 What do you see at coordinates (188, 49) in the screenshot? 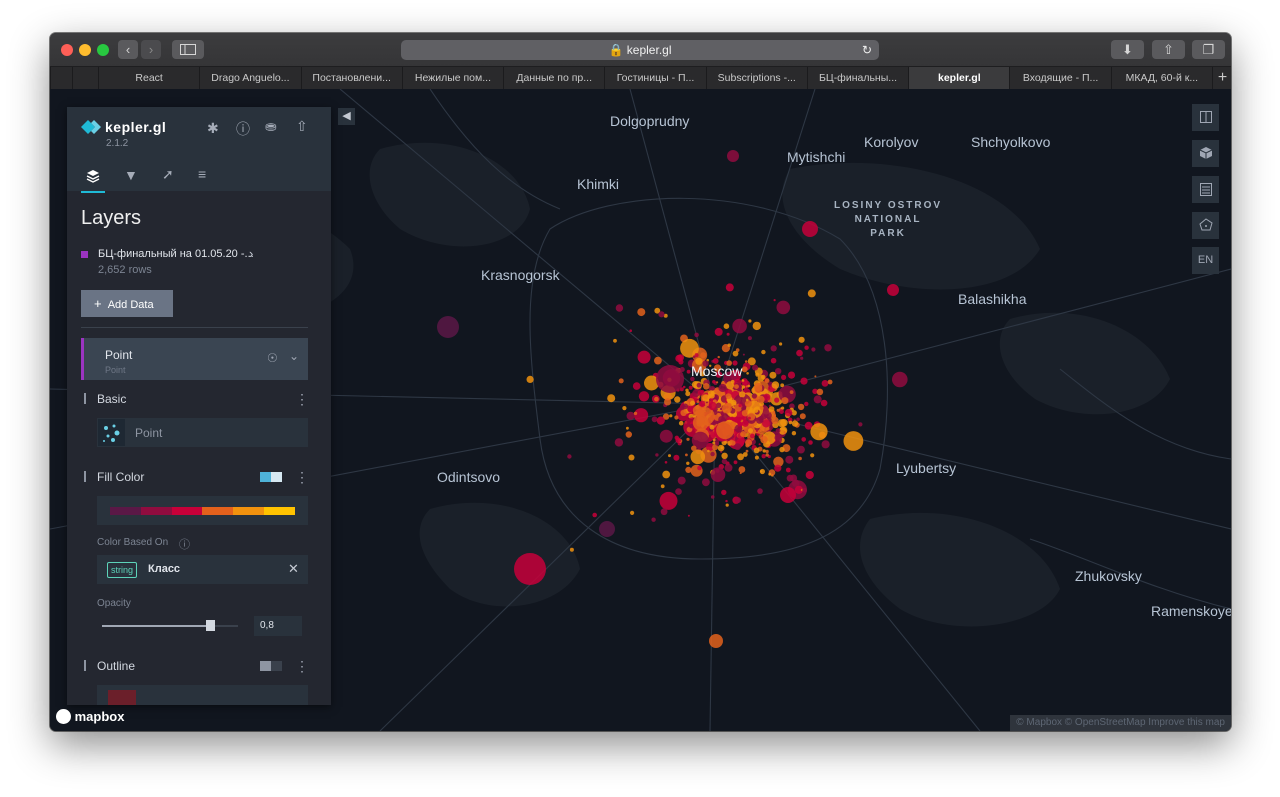
I see `sidebar-toggle-button` at bounding box center [188, 49].